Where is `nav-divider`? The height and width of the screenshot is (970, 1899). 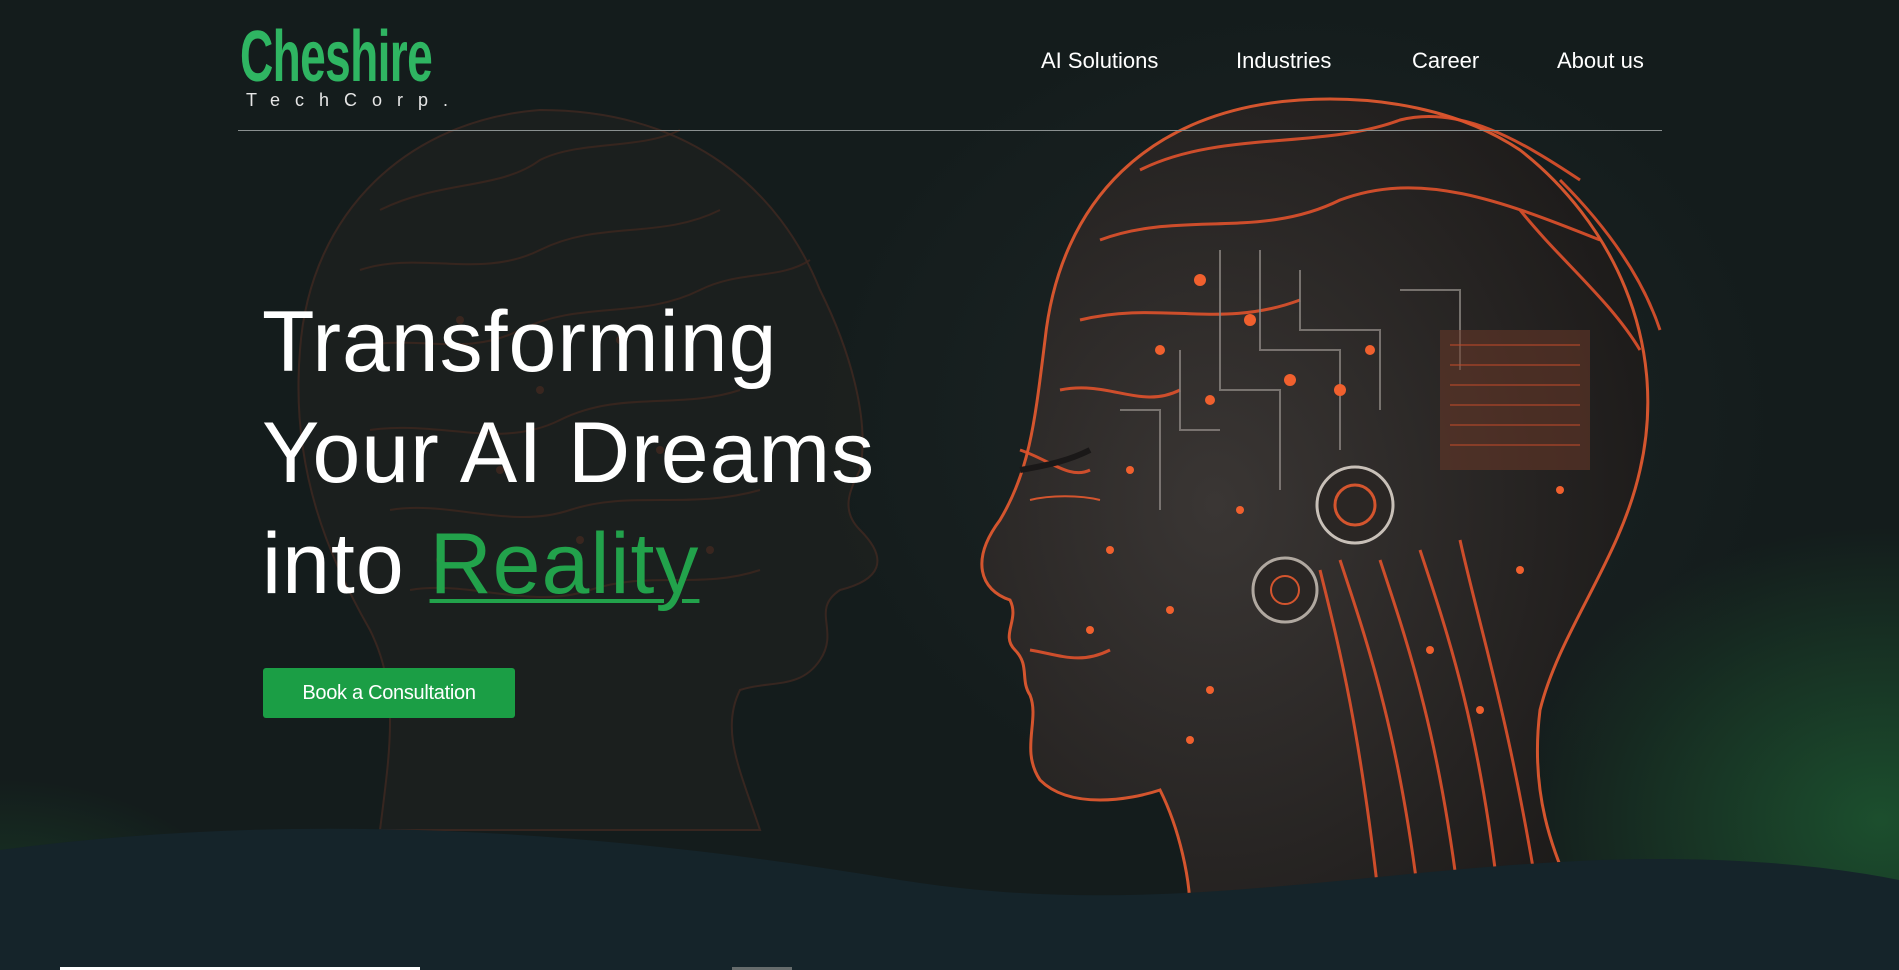 nav-divider is located at coordinates (950, 130).